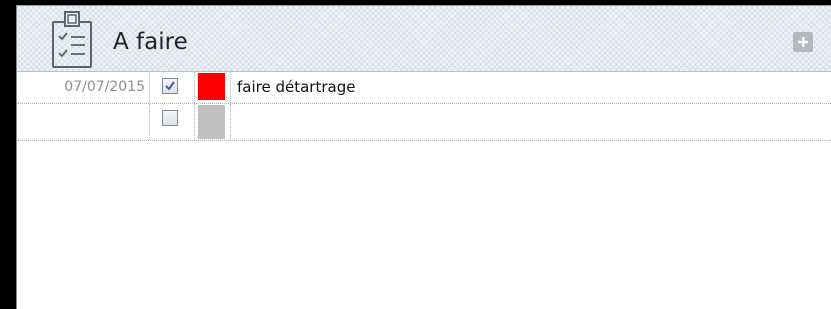 The height and width of the screenshot is (309, 831). I want to click on plus-icon, so click(803, 42).